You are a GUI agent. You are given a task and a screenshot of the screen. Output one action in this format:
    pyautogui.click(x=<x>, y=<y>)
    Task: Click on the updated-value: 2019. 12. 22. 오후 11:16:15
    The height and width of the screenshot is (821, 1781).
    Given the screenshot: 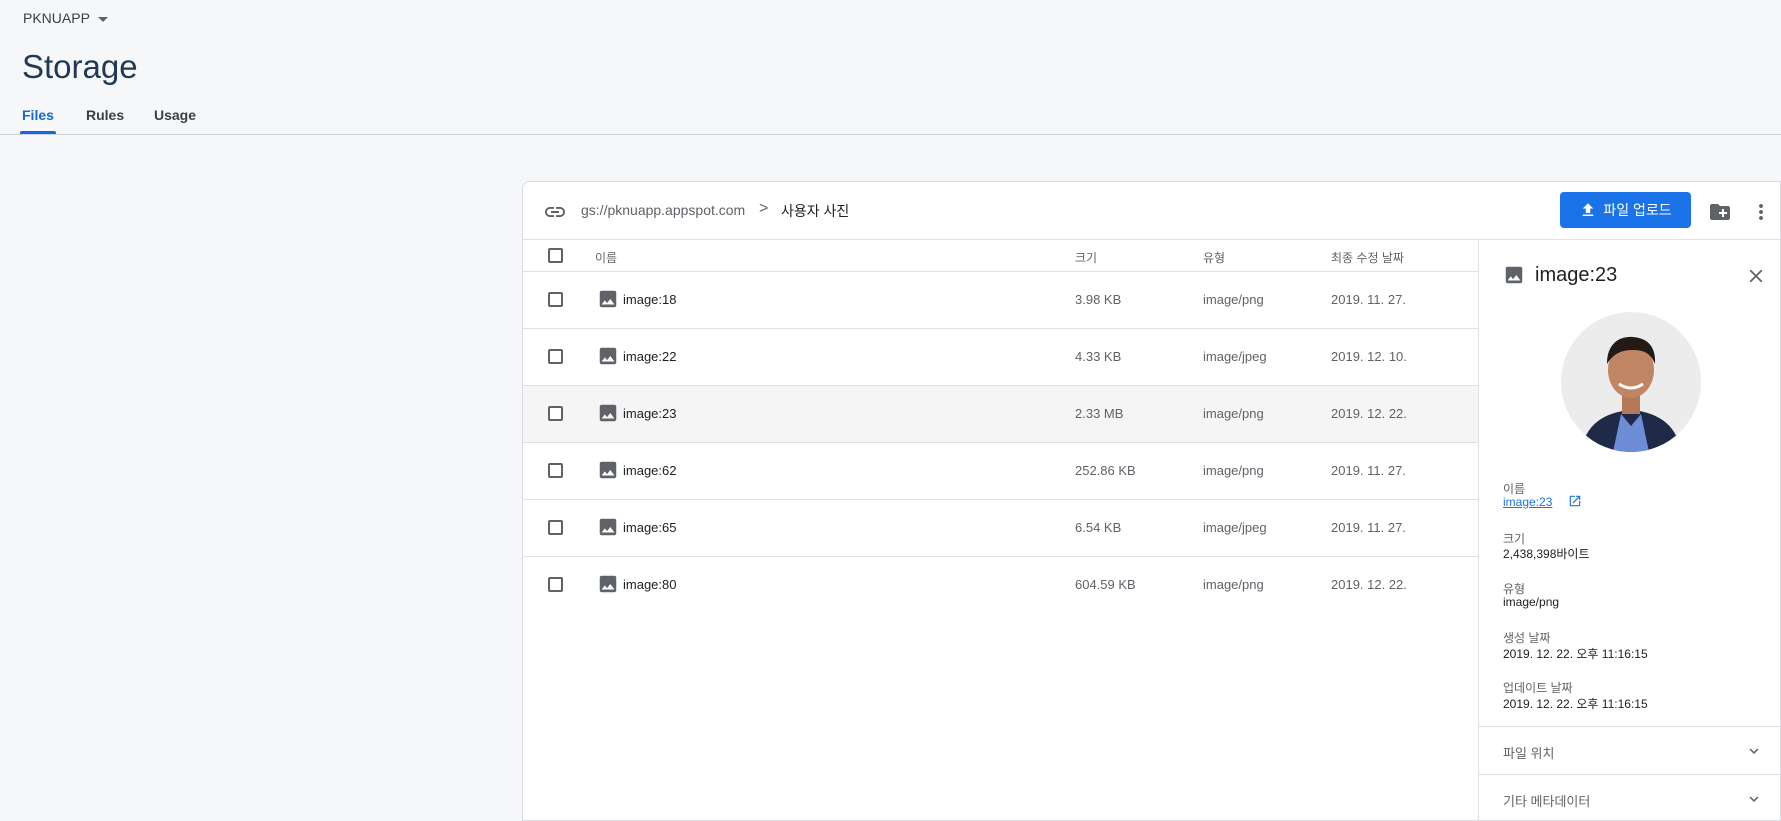 What is the action you would take?
    pyautogui.click(x=1575, y=704)
    